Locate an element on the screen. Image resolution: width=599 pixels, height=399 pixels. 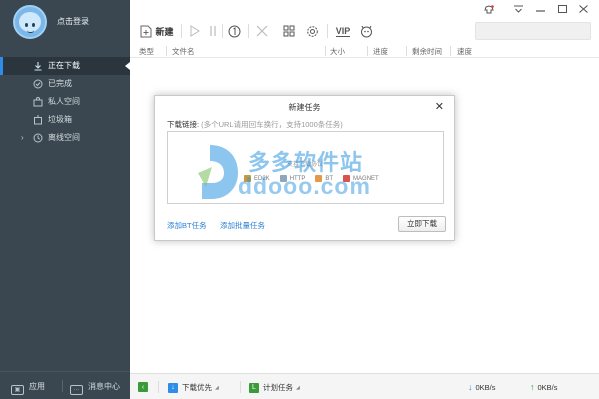
download-speed: ↓ 0KB/s is located at coordinates (482, 387).